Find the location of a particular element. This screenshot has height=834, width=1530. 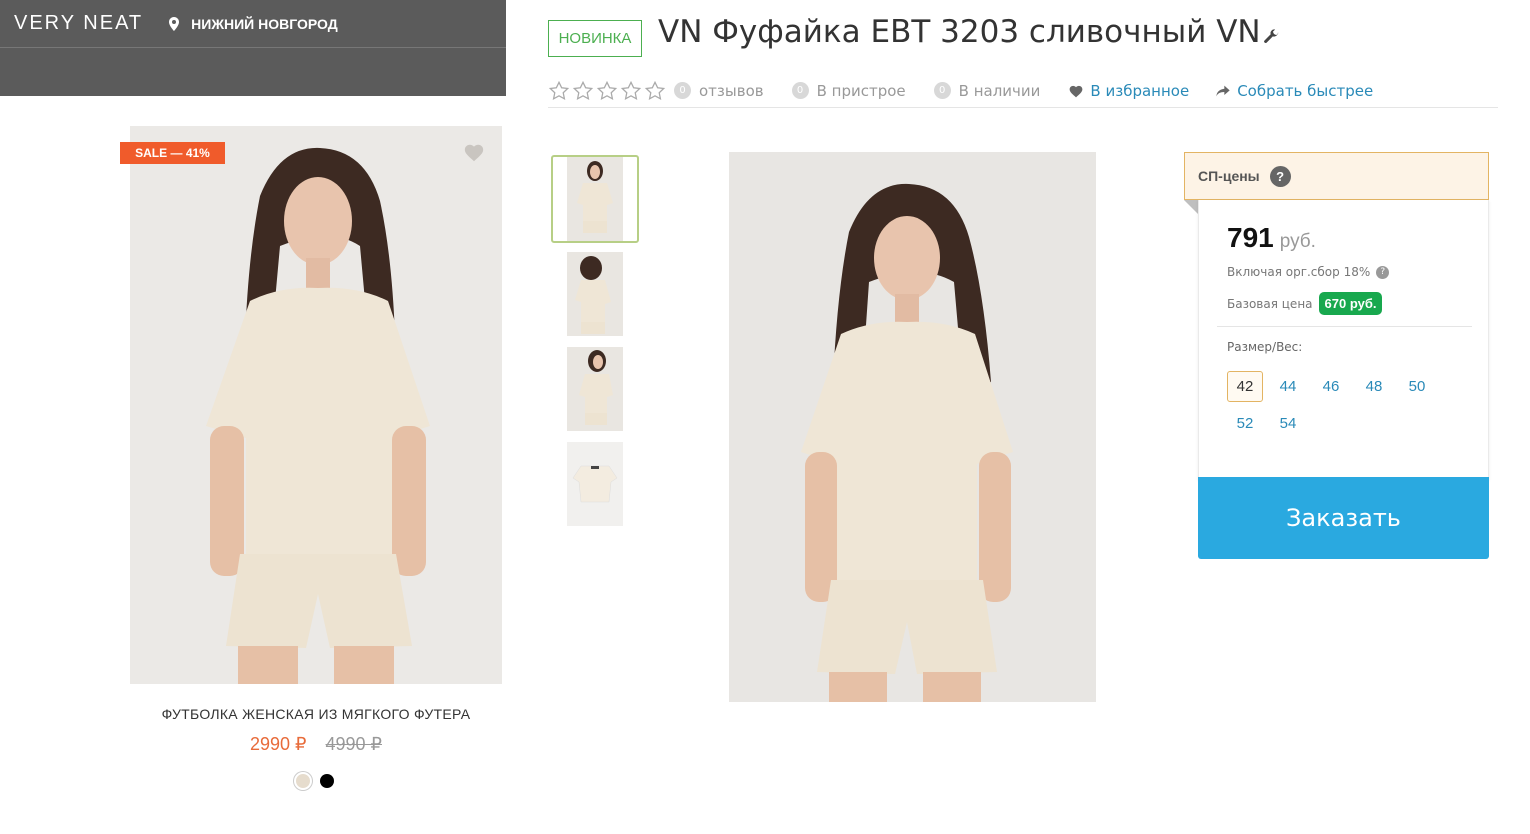

share-arrow-icon is located at coordinates (1223, 90).